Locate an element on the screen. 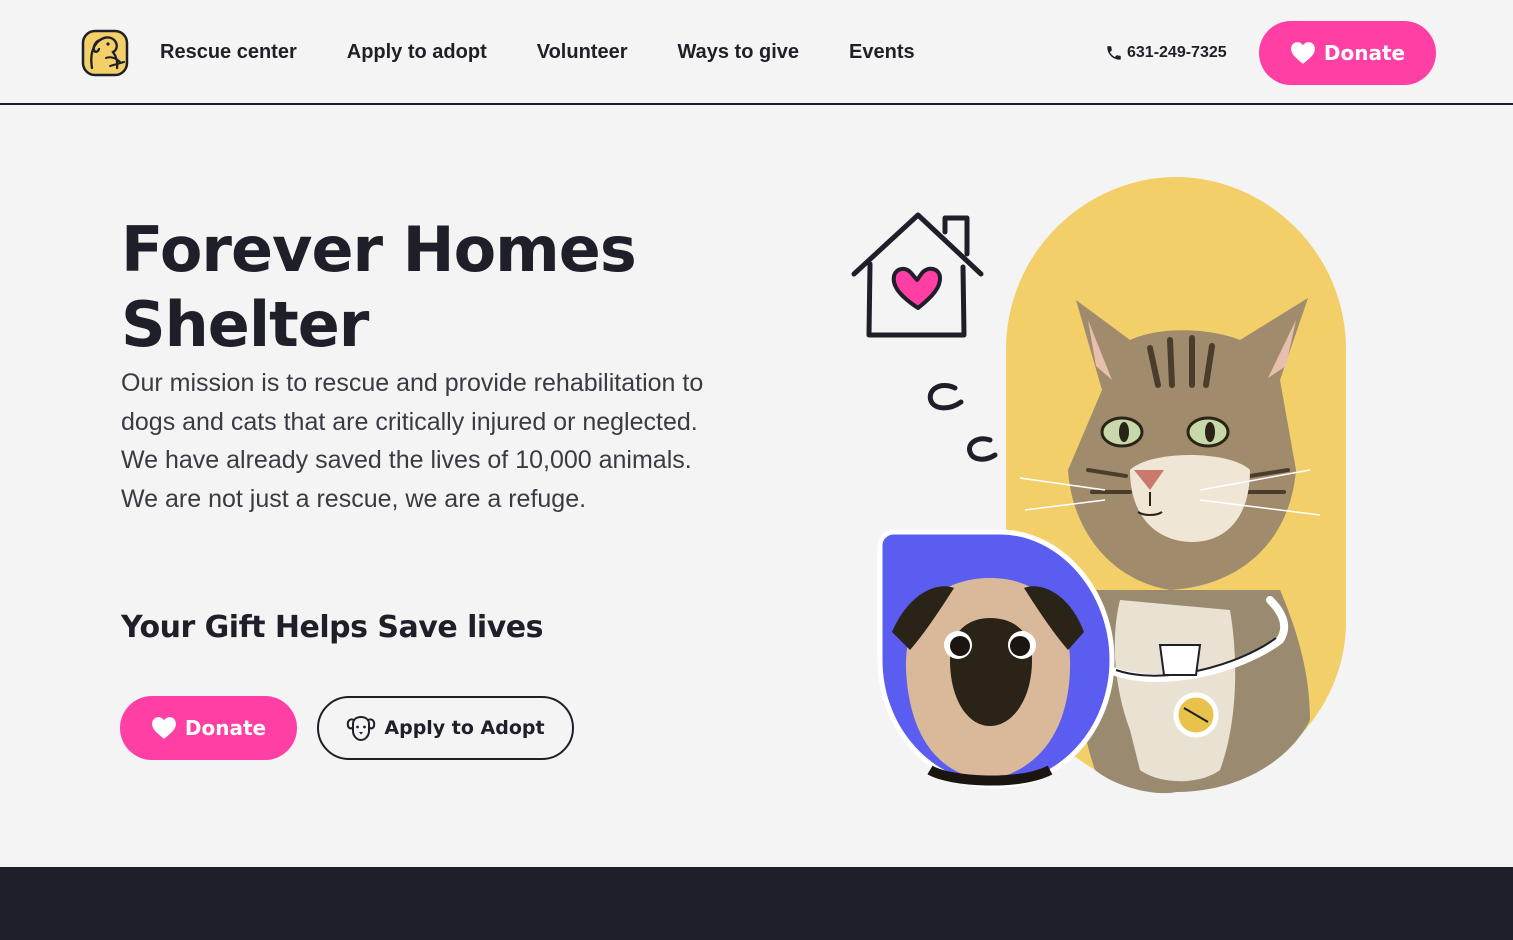 This screenshot has height=940, width=1513. site-logo is located at coordinates (105, 53).